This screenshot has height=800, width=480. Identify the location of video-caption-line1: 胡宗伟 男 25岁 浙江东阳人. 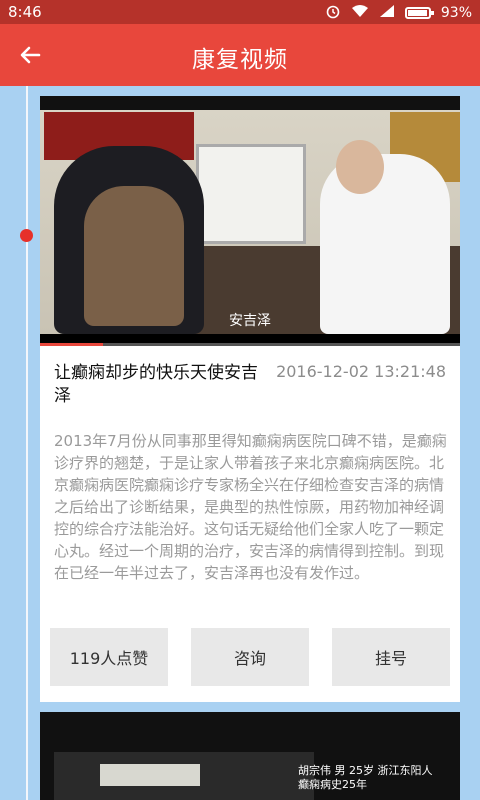
(365, 770).